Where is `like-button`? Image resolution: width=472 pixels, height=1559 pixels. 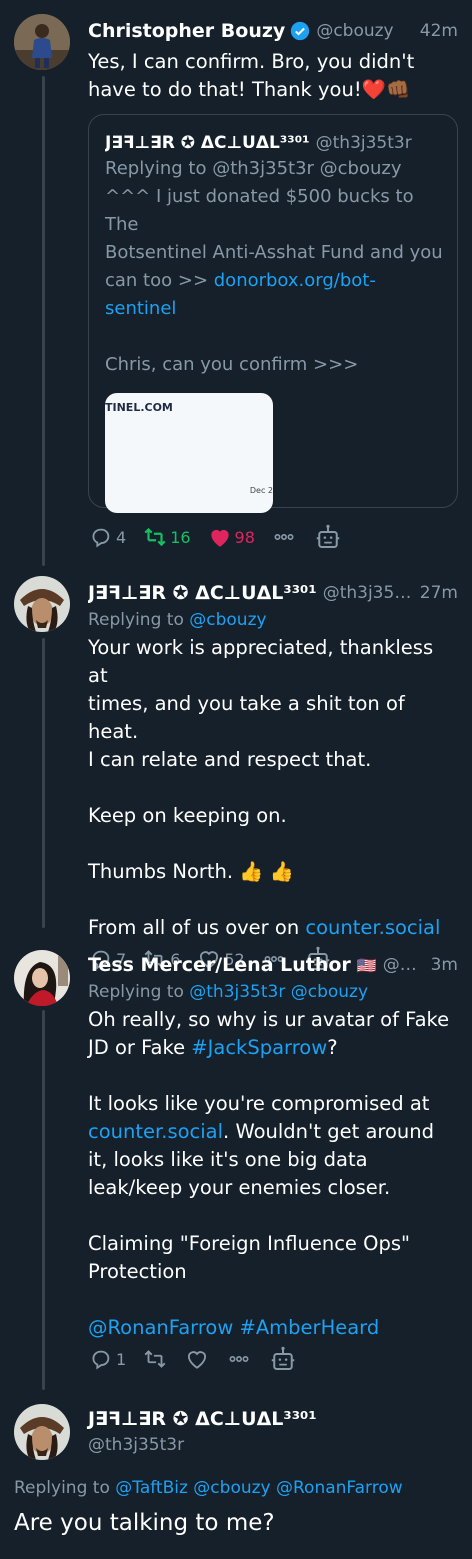 like-button is located at coordinates (197, 1359).